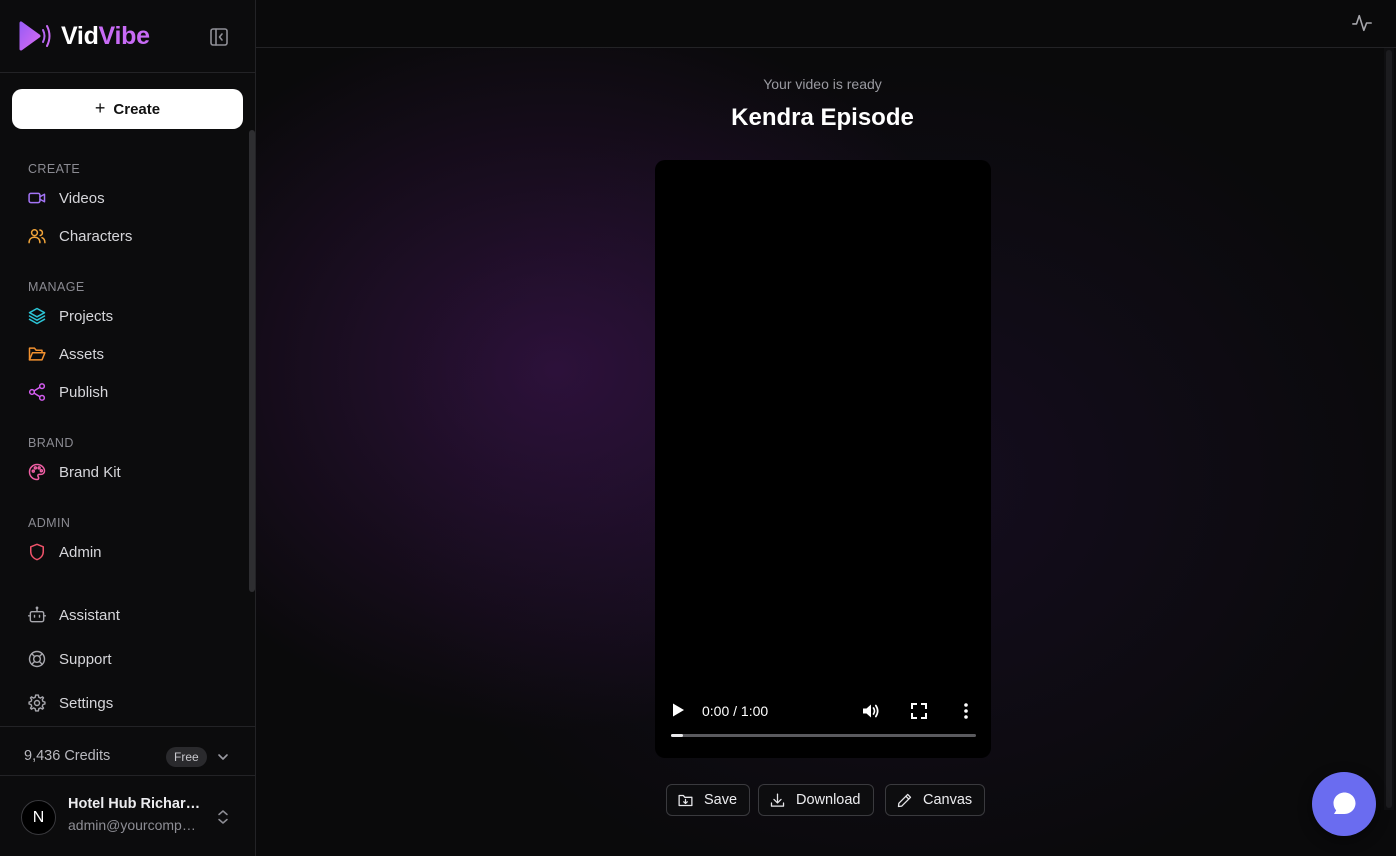  Describe the element at coordinates (37, 392) in the screenshot. I see `share-icon` at that location.